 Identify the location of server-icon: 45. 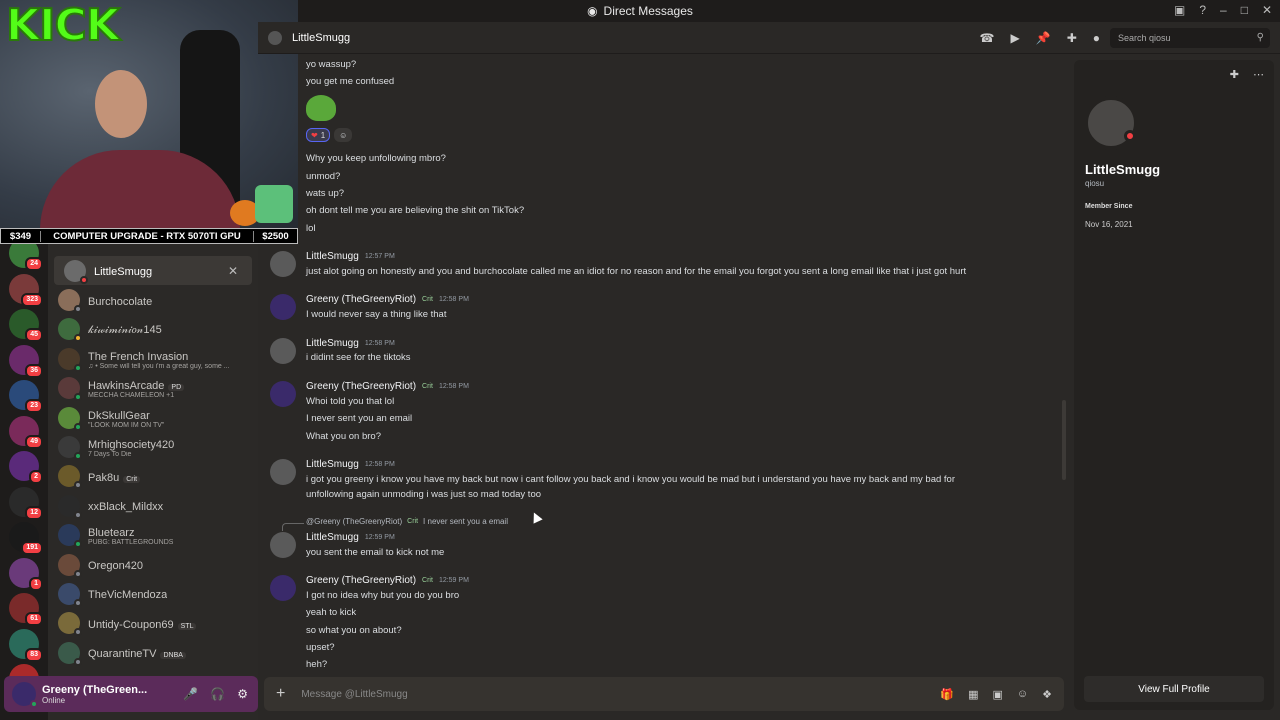
(26, 325).